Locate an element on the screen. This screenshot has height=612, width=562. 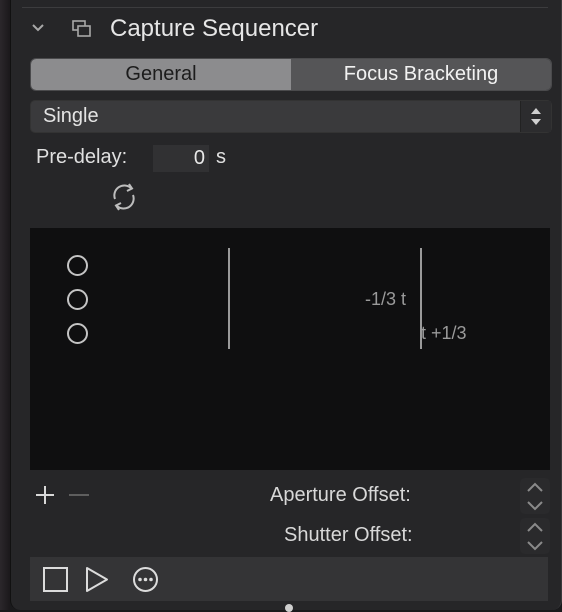
predelay-unit: s is located at coordinates (221, 157).